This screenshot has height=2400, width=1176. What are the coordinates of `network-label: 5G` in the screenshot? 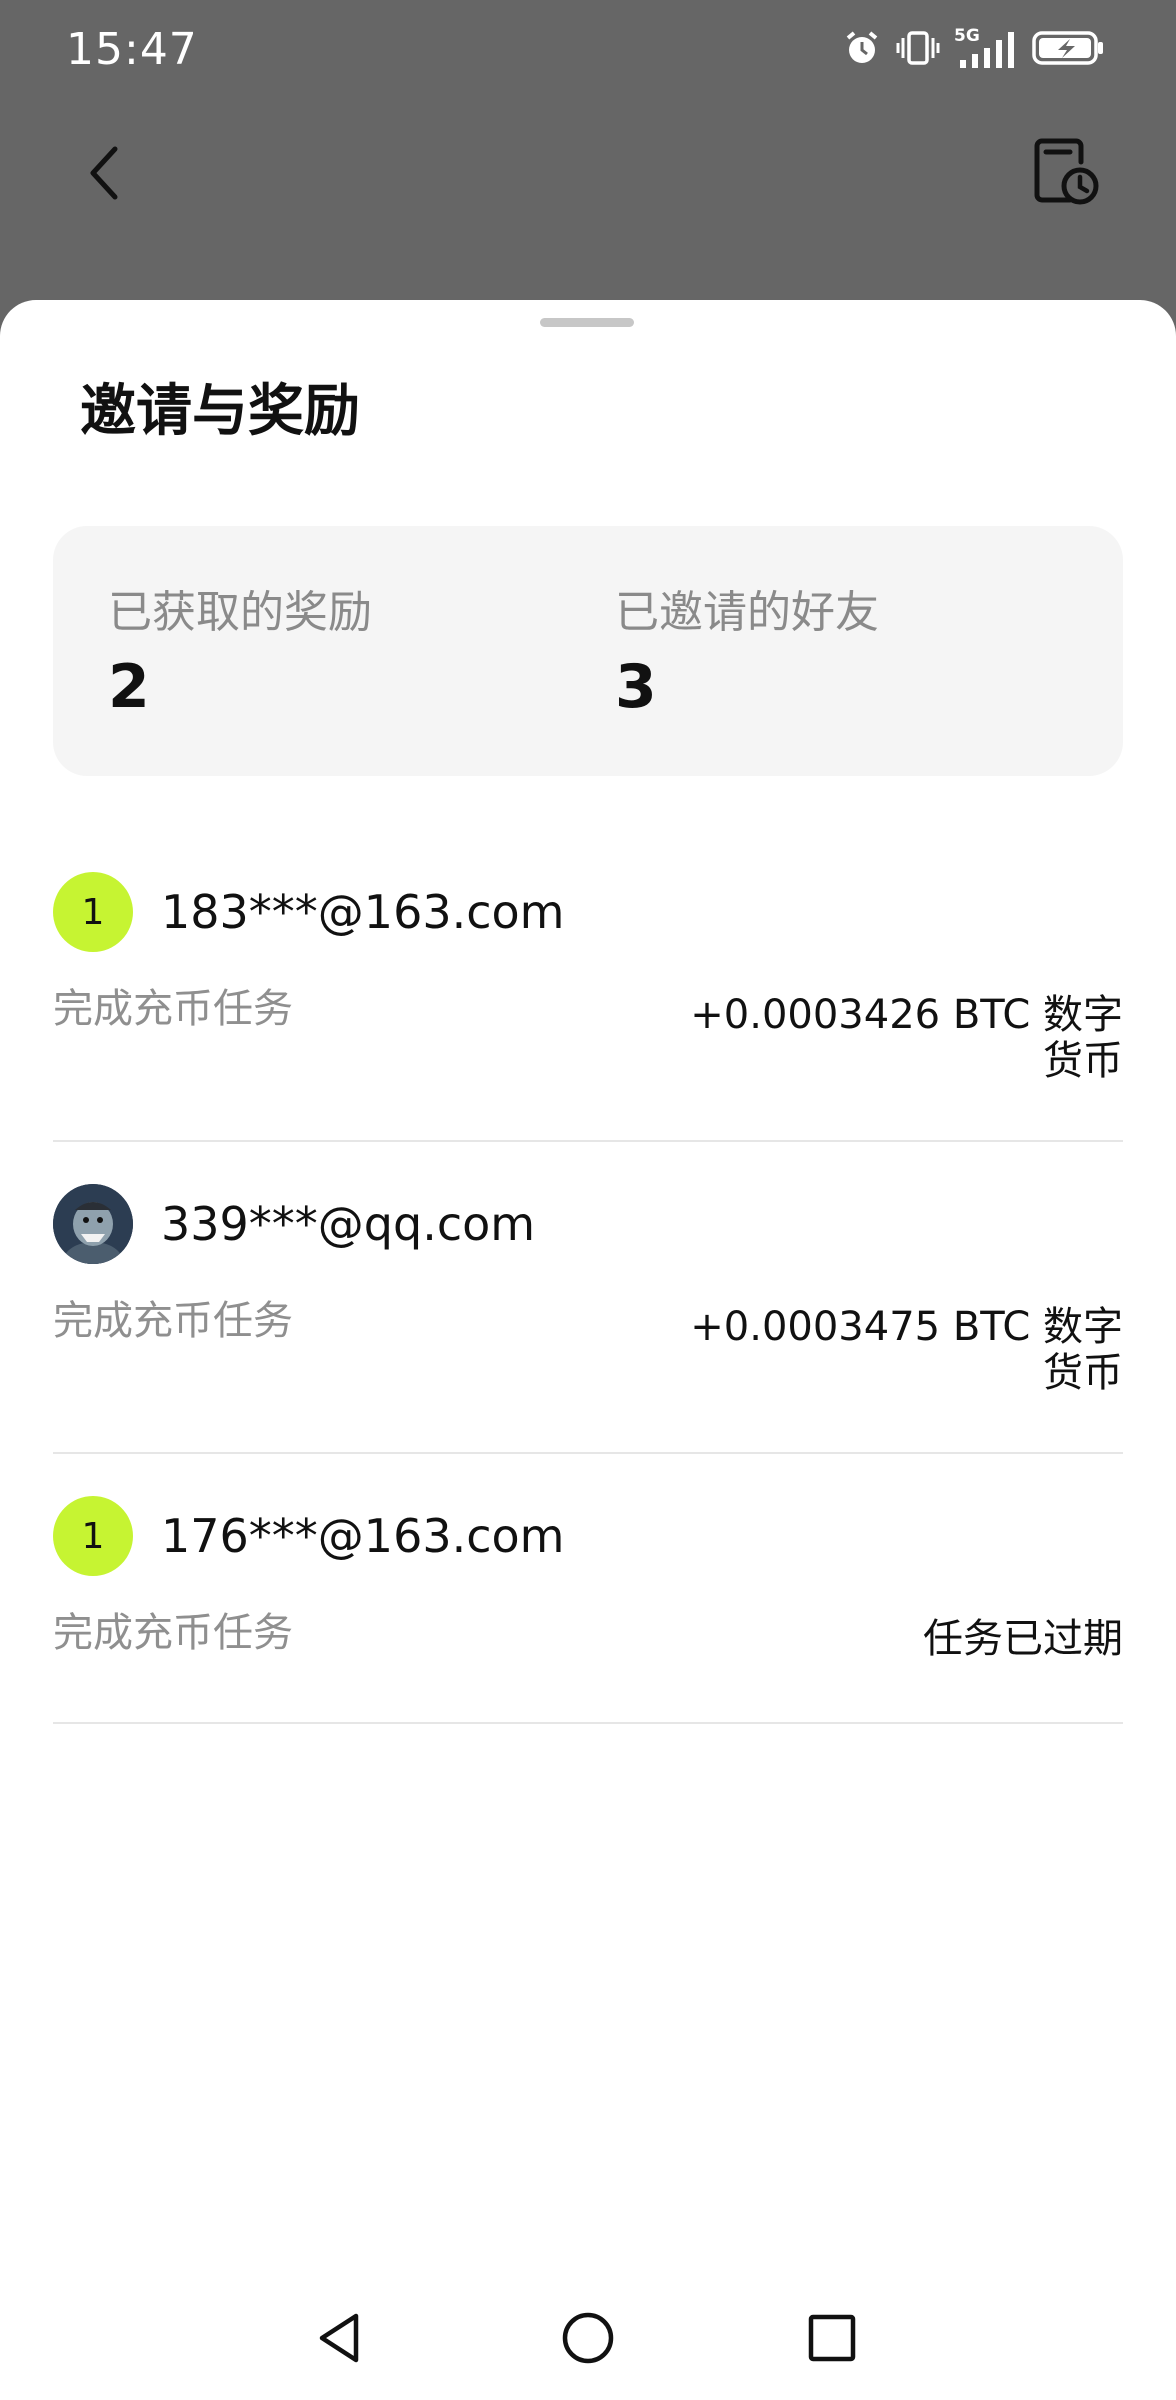 It's located at (967, 36).